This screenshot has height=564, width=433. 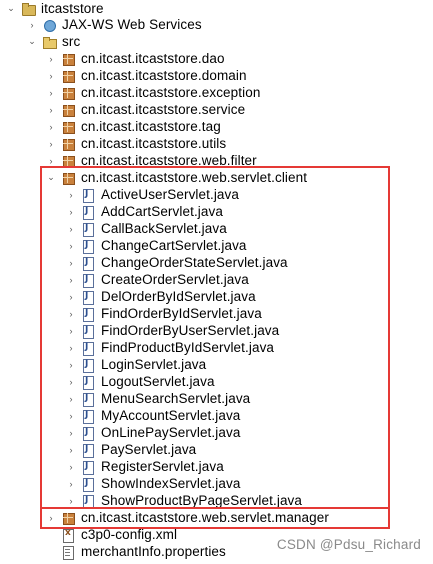 I want to click on tree-item-package: › cn.itcast.itcaststore.domain, so click(x=146, y=75).